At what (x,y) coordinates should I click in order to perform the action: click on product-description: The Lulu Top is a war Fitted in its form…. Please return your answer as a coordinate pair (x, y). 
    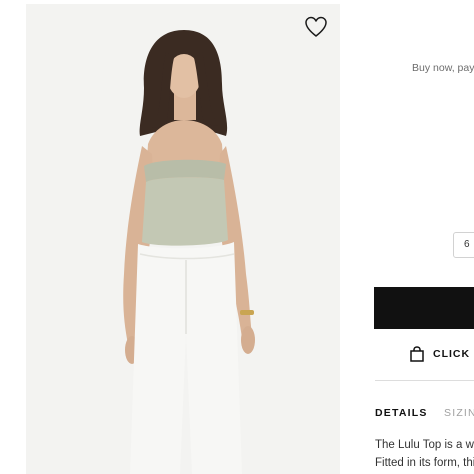
    Looking at the image, I should click on (424, 454).